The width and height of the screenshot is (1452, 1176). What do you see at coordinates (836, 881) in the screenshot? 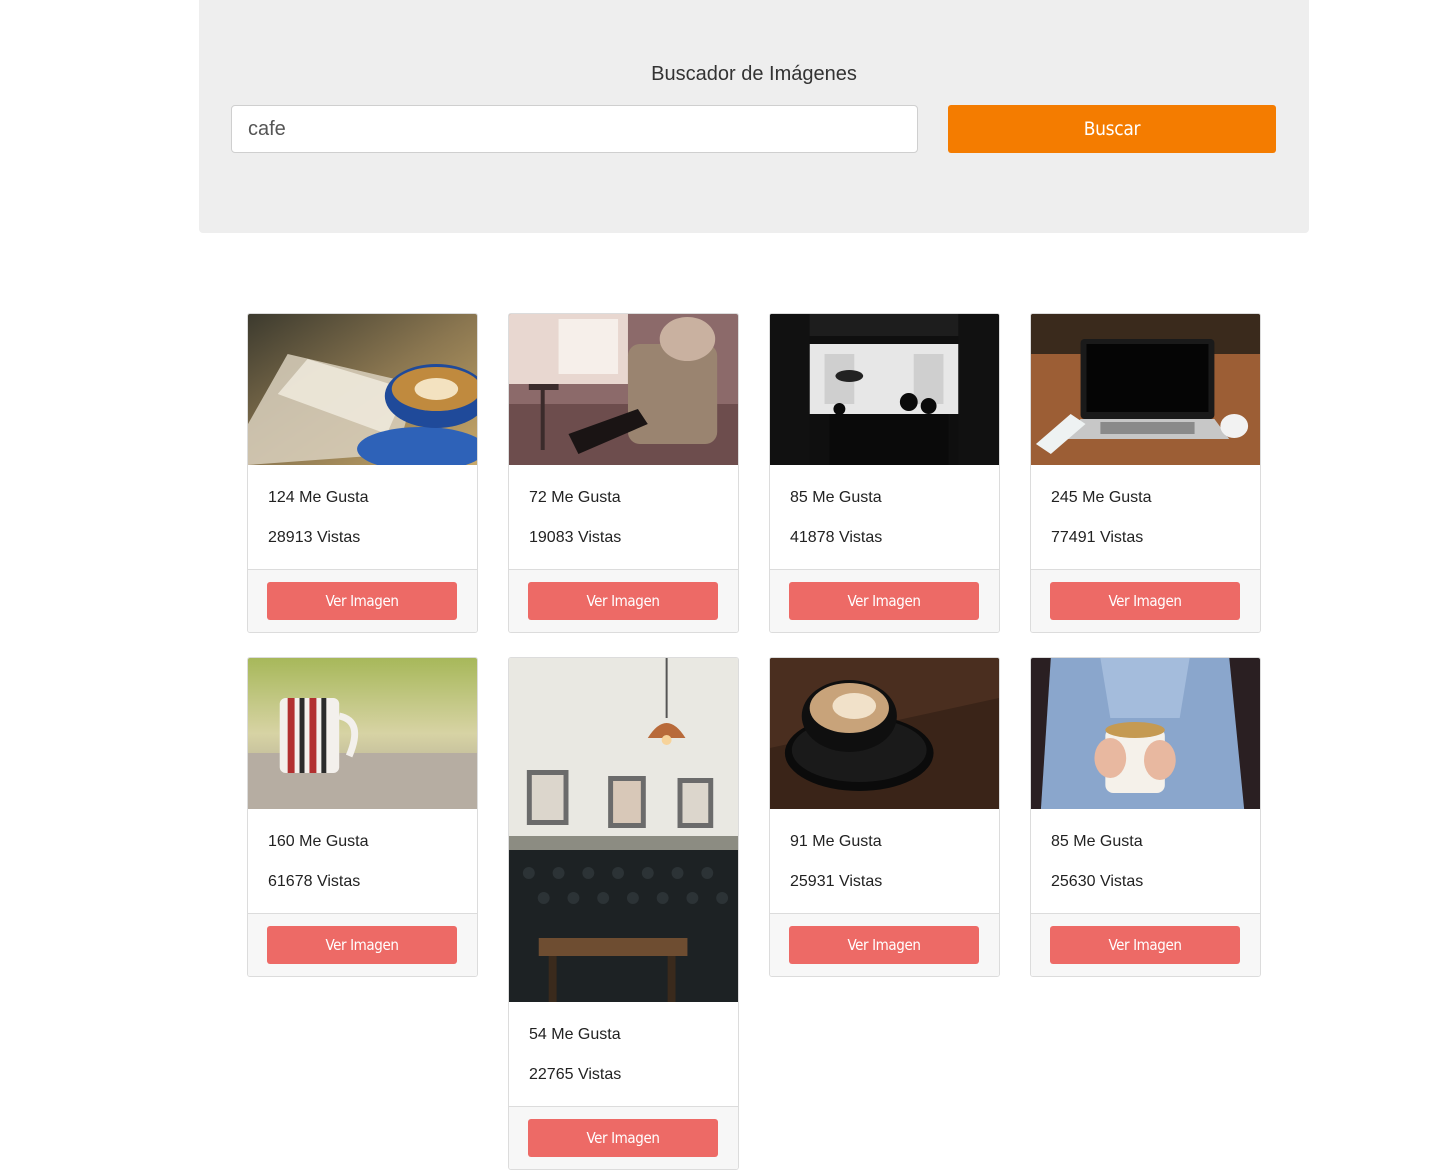
I see `views-count: 25931 Vistas` at bounding box center [836, 881].